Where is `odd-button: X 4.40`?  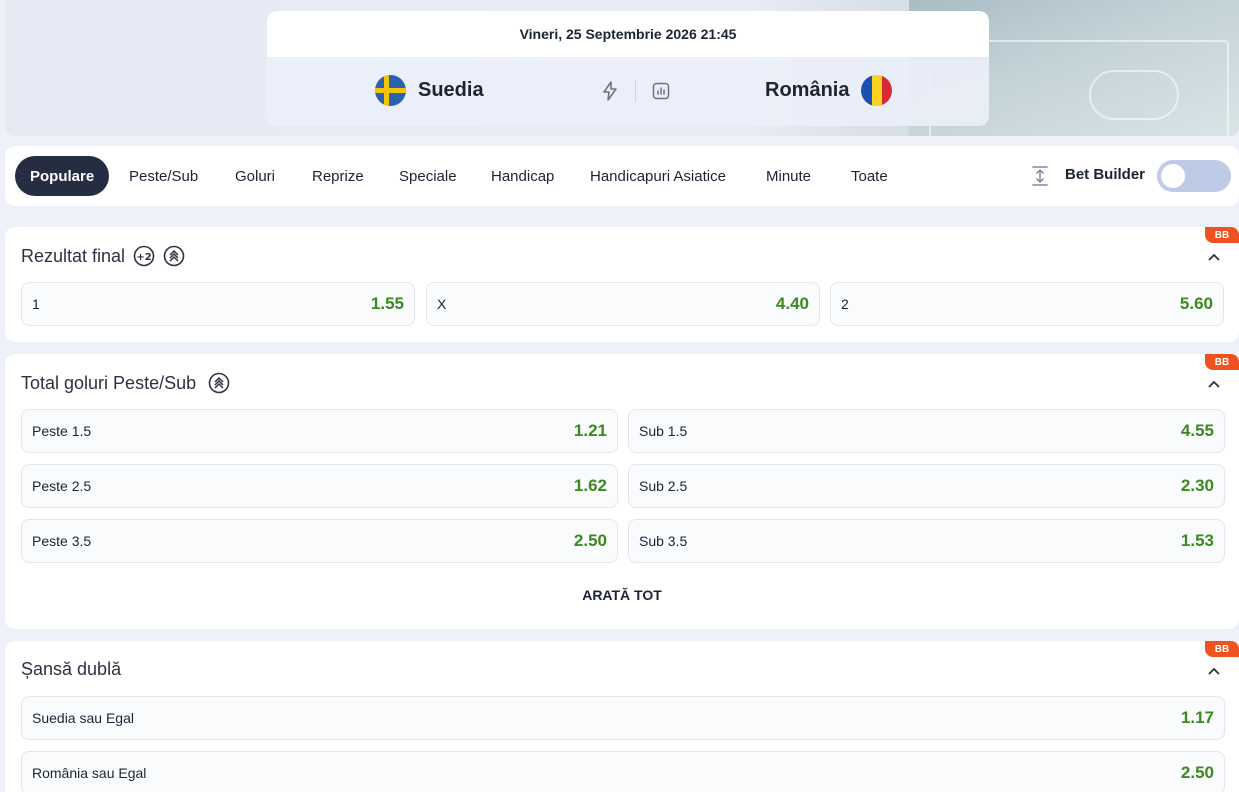
odd-button: X 4.40 is located at coordinates (623, 304).